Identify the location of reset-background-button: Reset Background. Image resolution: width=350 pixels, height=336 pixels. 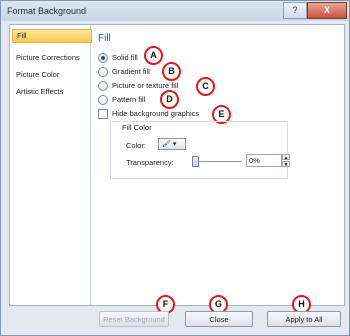
(134, 319).